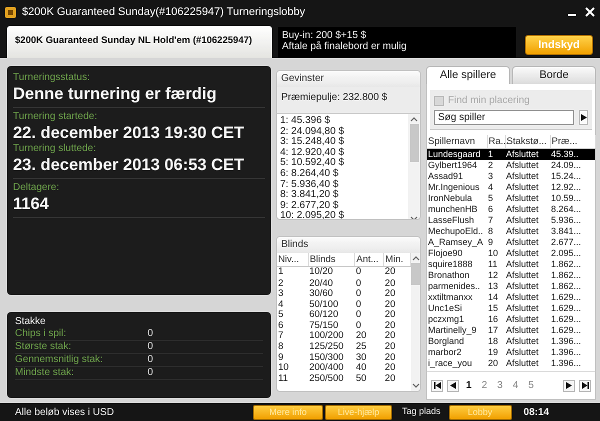  Describe the element at coordinates (457, 275) in the screenshot. I see `table-cell: Bronathon` at that location.